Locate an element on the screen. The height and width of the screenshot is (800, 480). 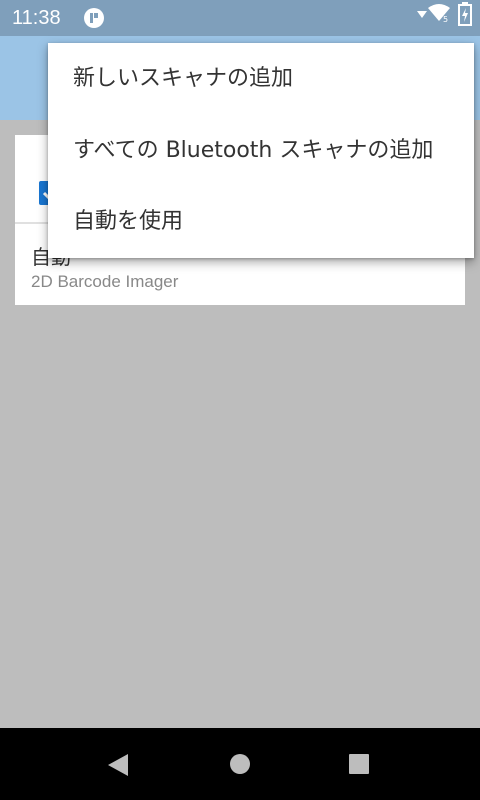
navigation-bar is located at coordinates (240, 764).